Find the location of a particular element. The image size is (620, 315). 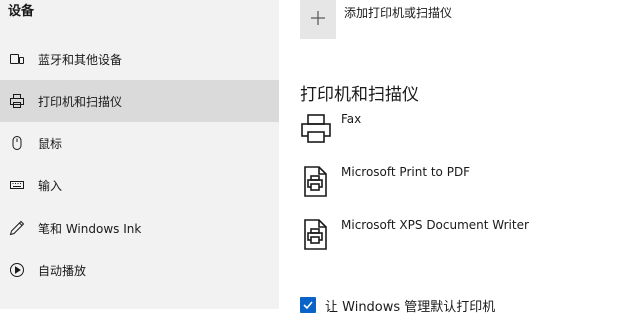

fax-icon is located at coordinates (316, 129).